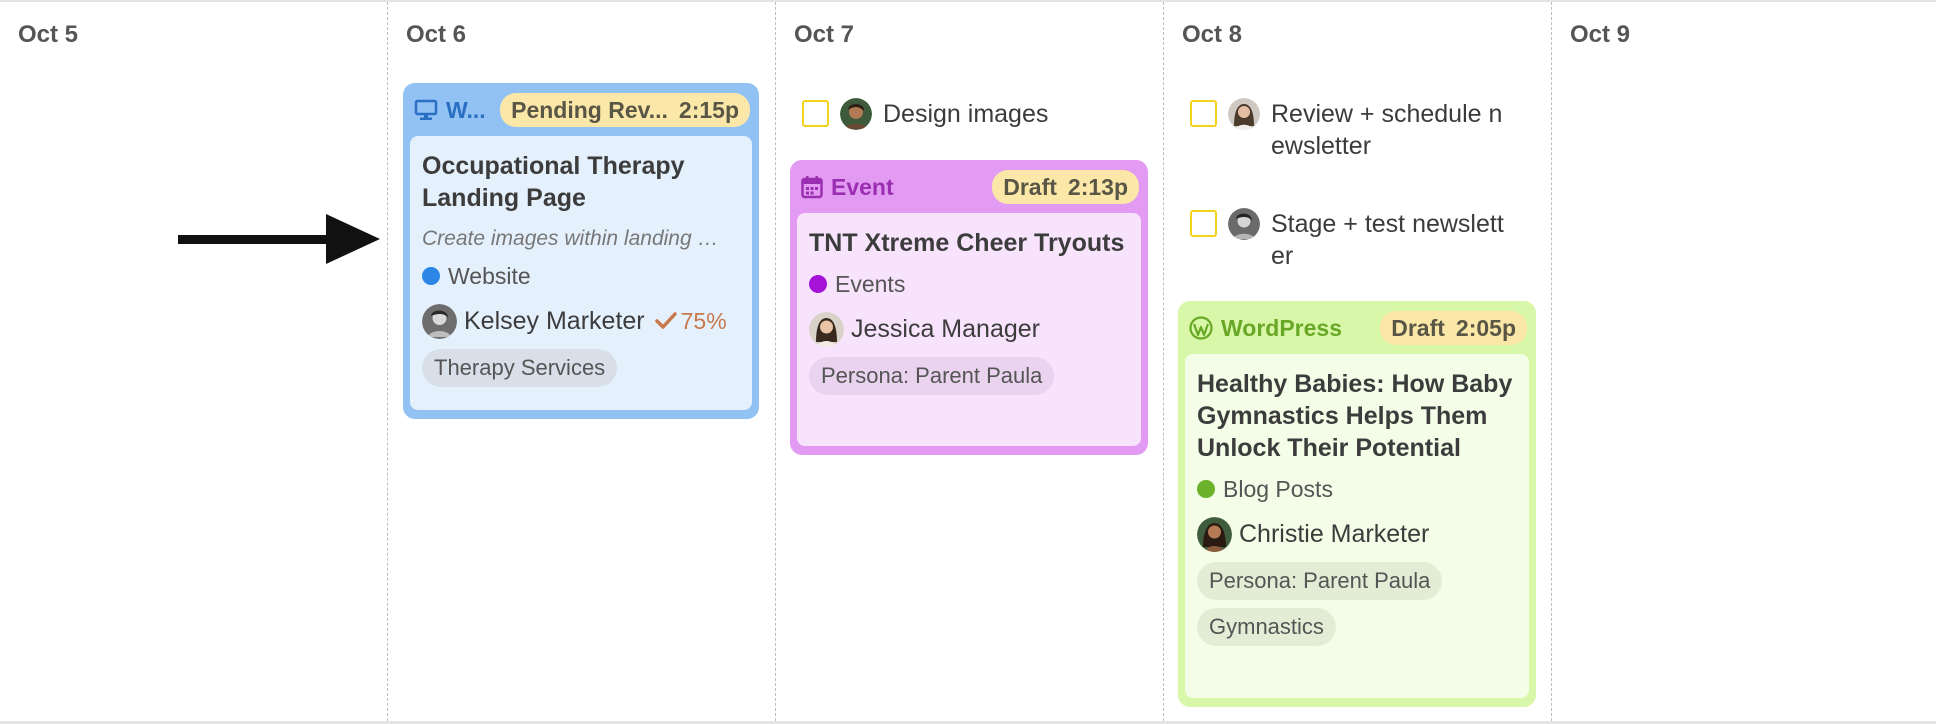 The width and height of the screenshot is (1936, 724). I want to click on category: Website, so click(581, 276).